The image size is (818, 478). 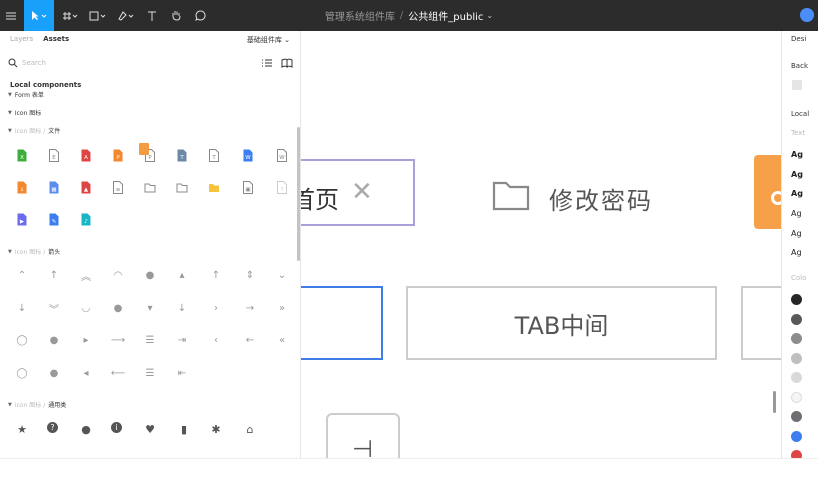 I want to click on group-common-icons: ▼ Icon 图标 / 通用类, so click(x=37, y=405).